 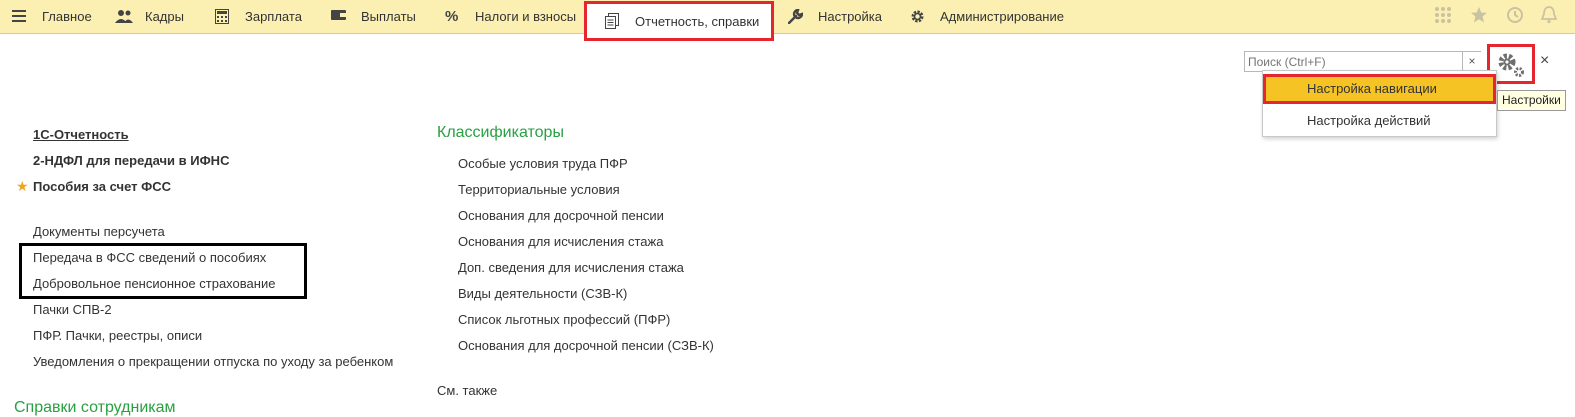 What do you see at coordinates (526, 16) in the screenshot?
I see `nav-label: Налоги и взносы` at bounding box center [526, 16].